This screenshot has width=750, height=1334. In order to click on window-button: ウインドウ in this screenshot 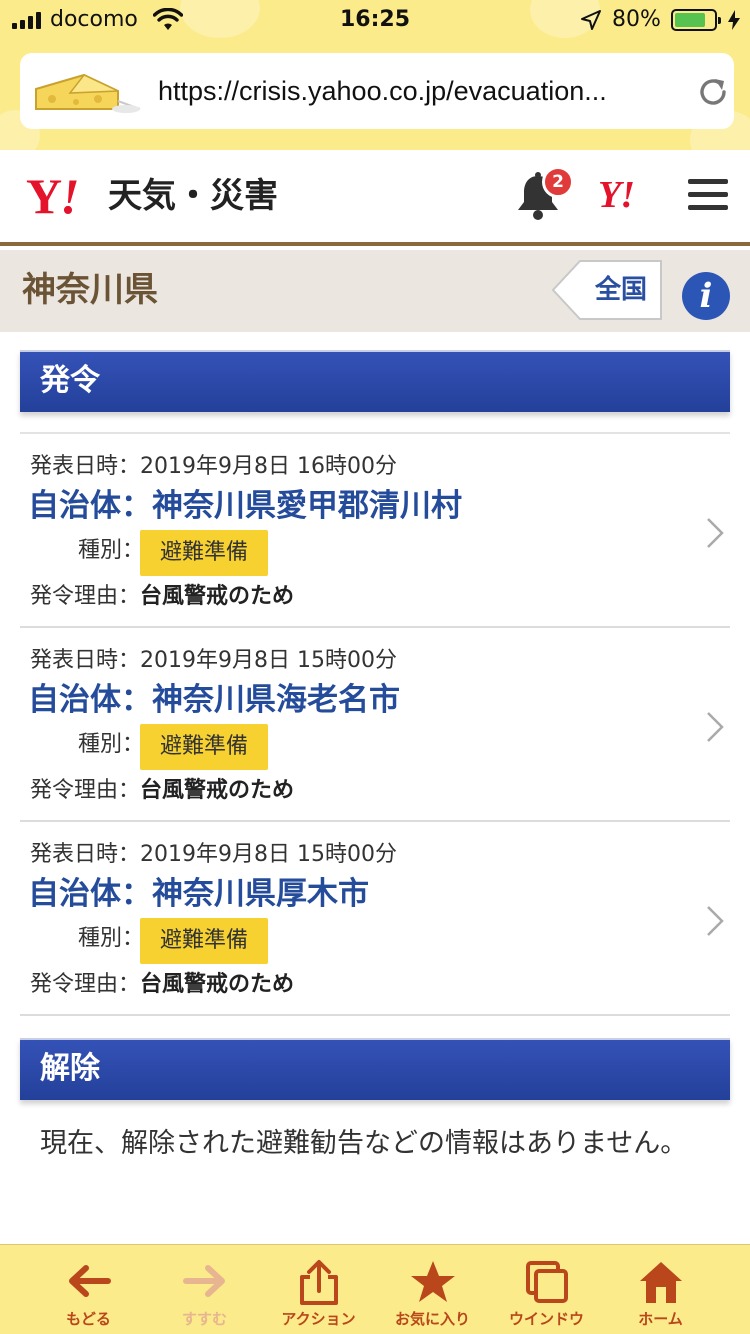, I will do `click(546, 1289)`.